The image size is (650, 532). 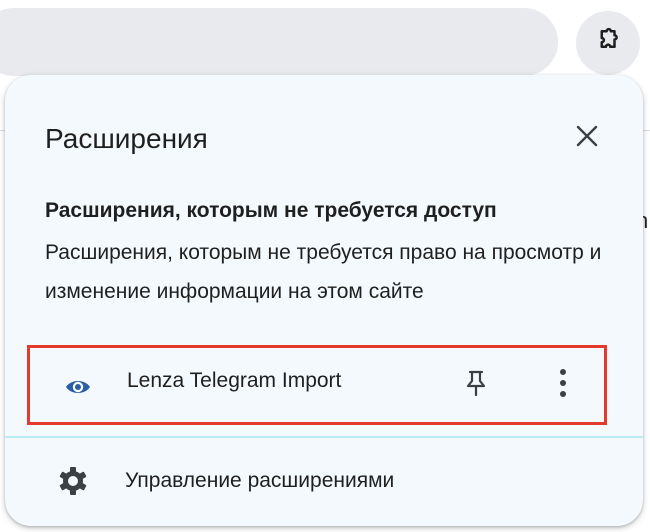 What do you see at coordinates (260, 480) in the screenshot?
I see `manage-extensions-label: Управление расширениями` at bounding box center [260, 480].